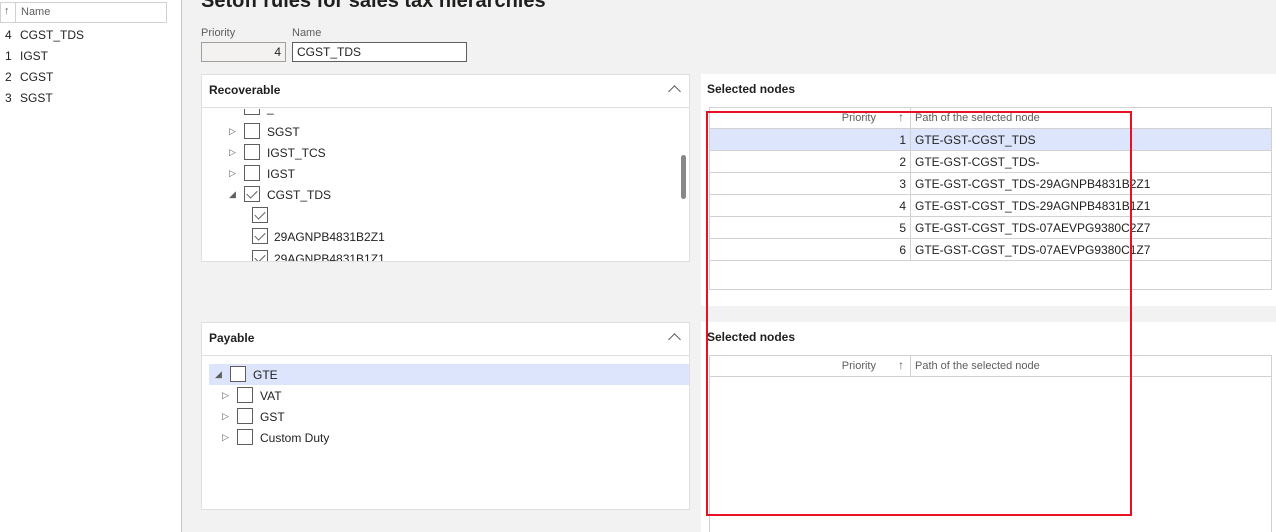 This screenshot has width=1276, height=532. I want to click on table-row: 4 GTE-GST-CGST_TDS-29AGNPB4831B1Z1, so click(990, 206).